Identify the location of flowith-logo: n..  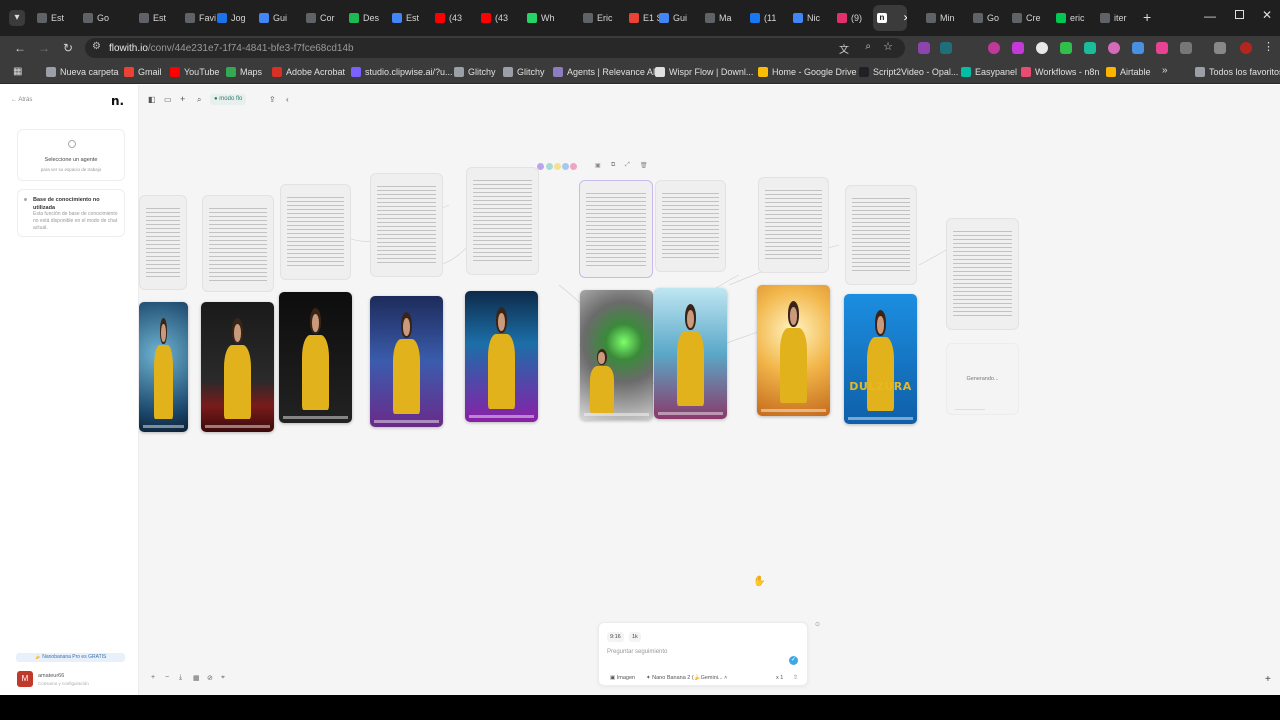
(117, 101).